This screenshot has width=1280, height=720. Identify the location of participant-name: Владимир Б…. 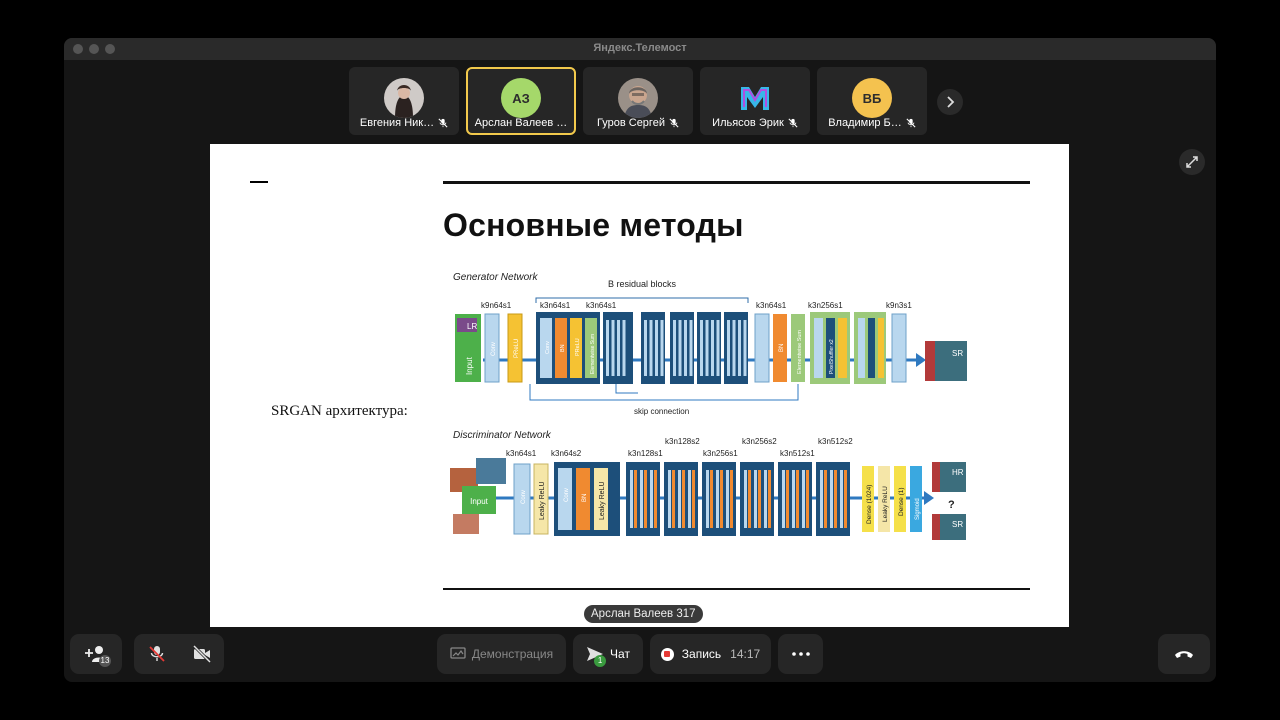
(865, 123).